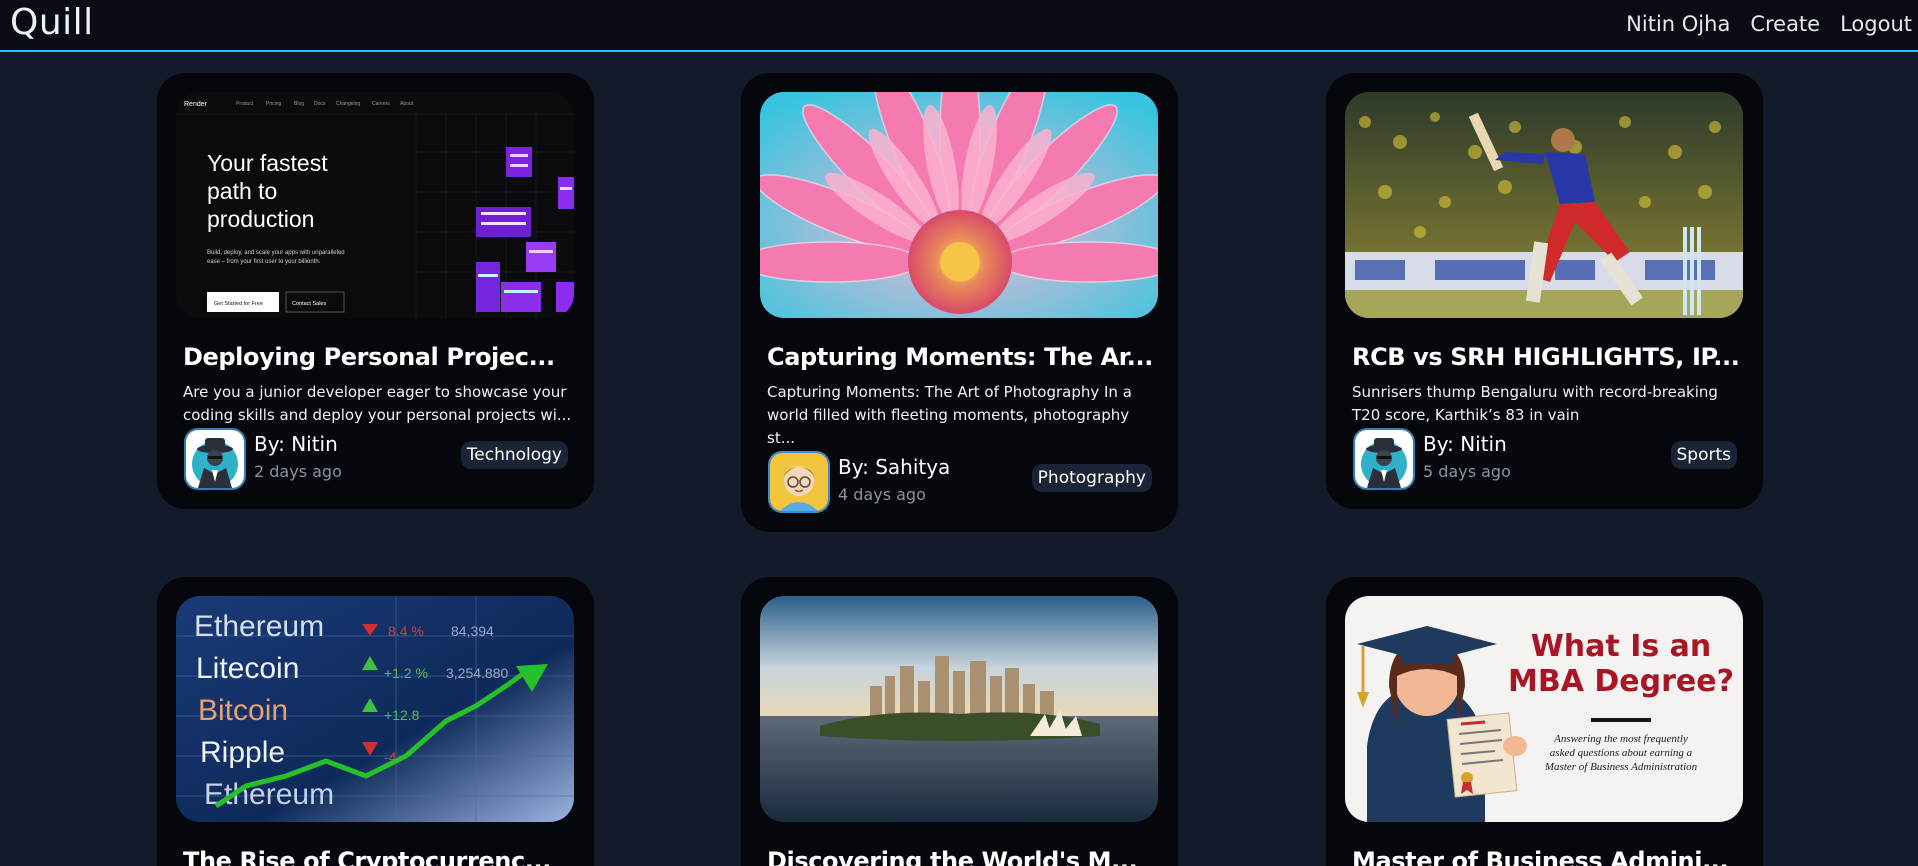  I want to click on thumb-change-label: 8.4 %, so click(406, 631).